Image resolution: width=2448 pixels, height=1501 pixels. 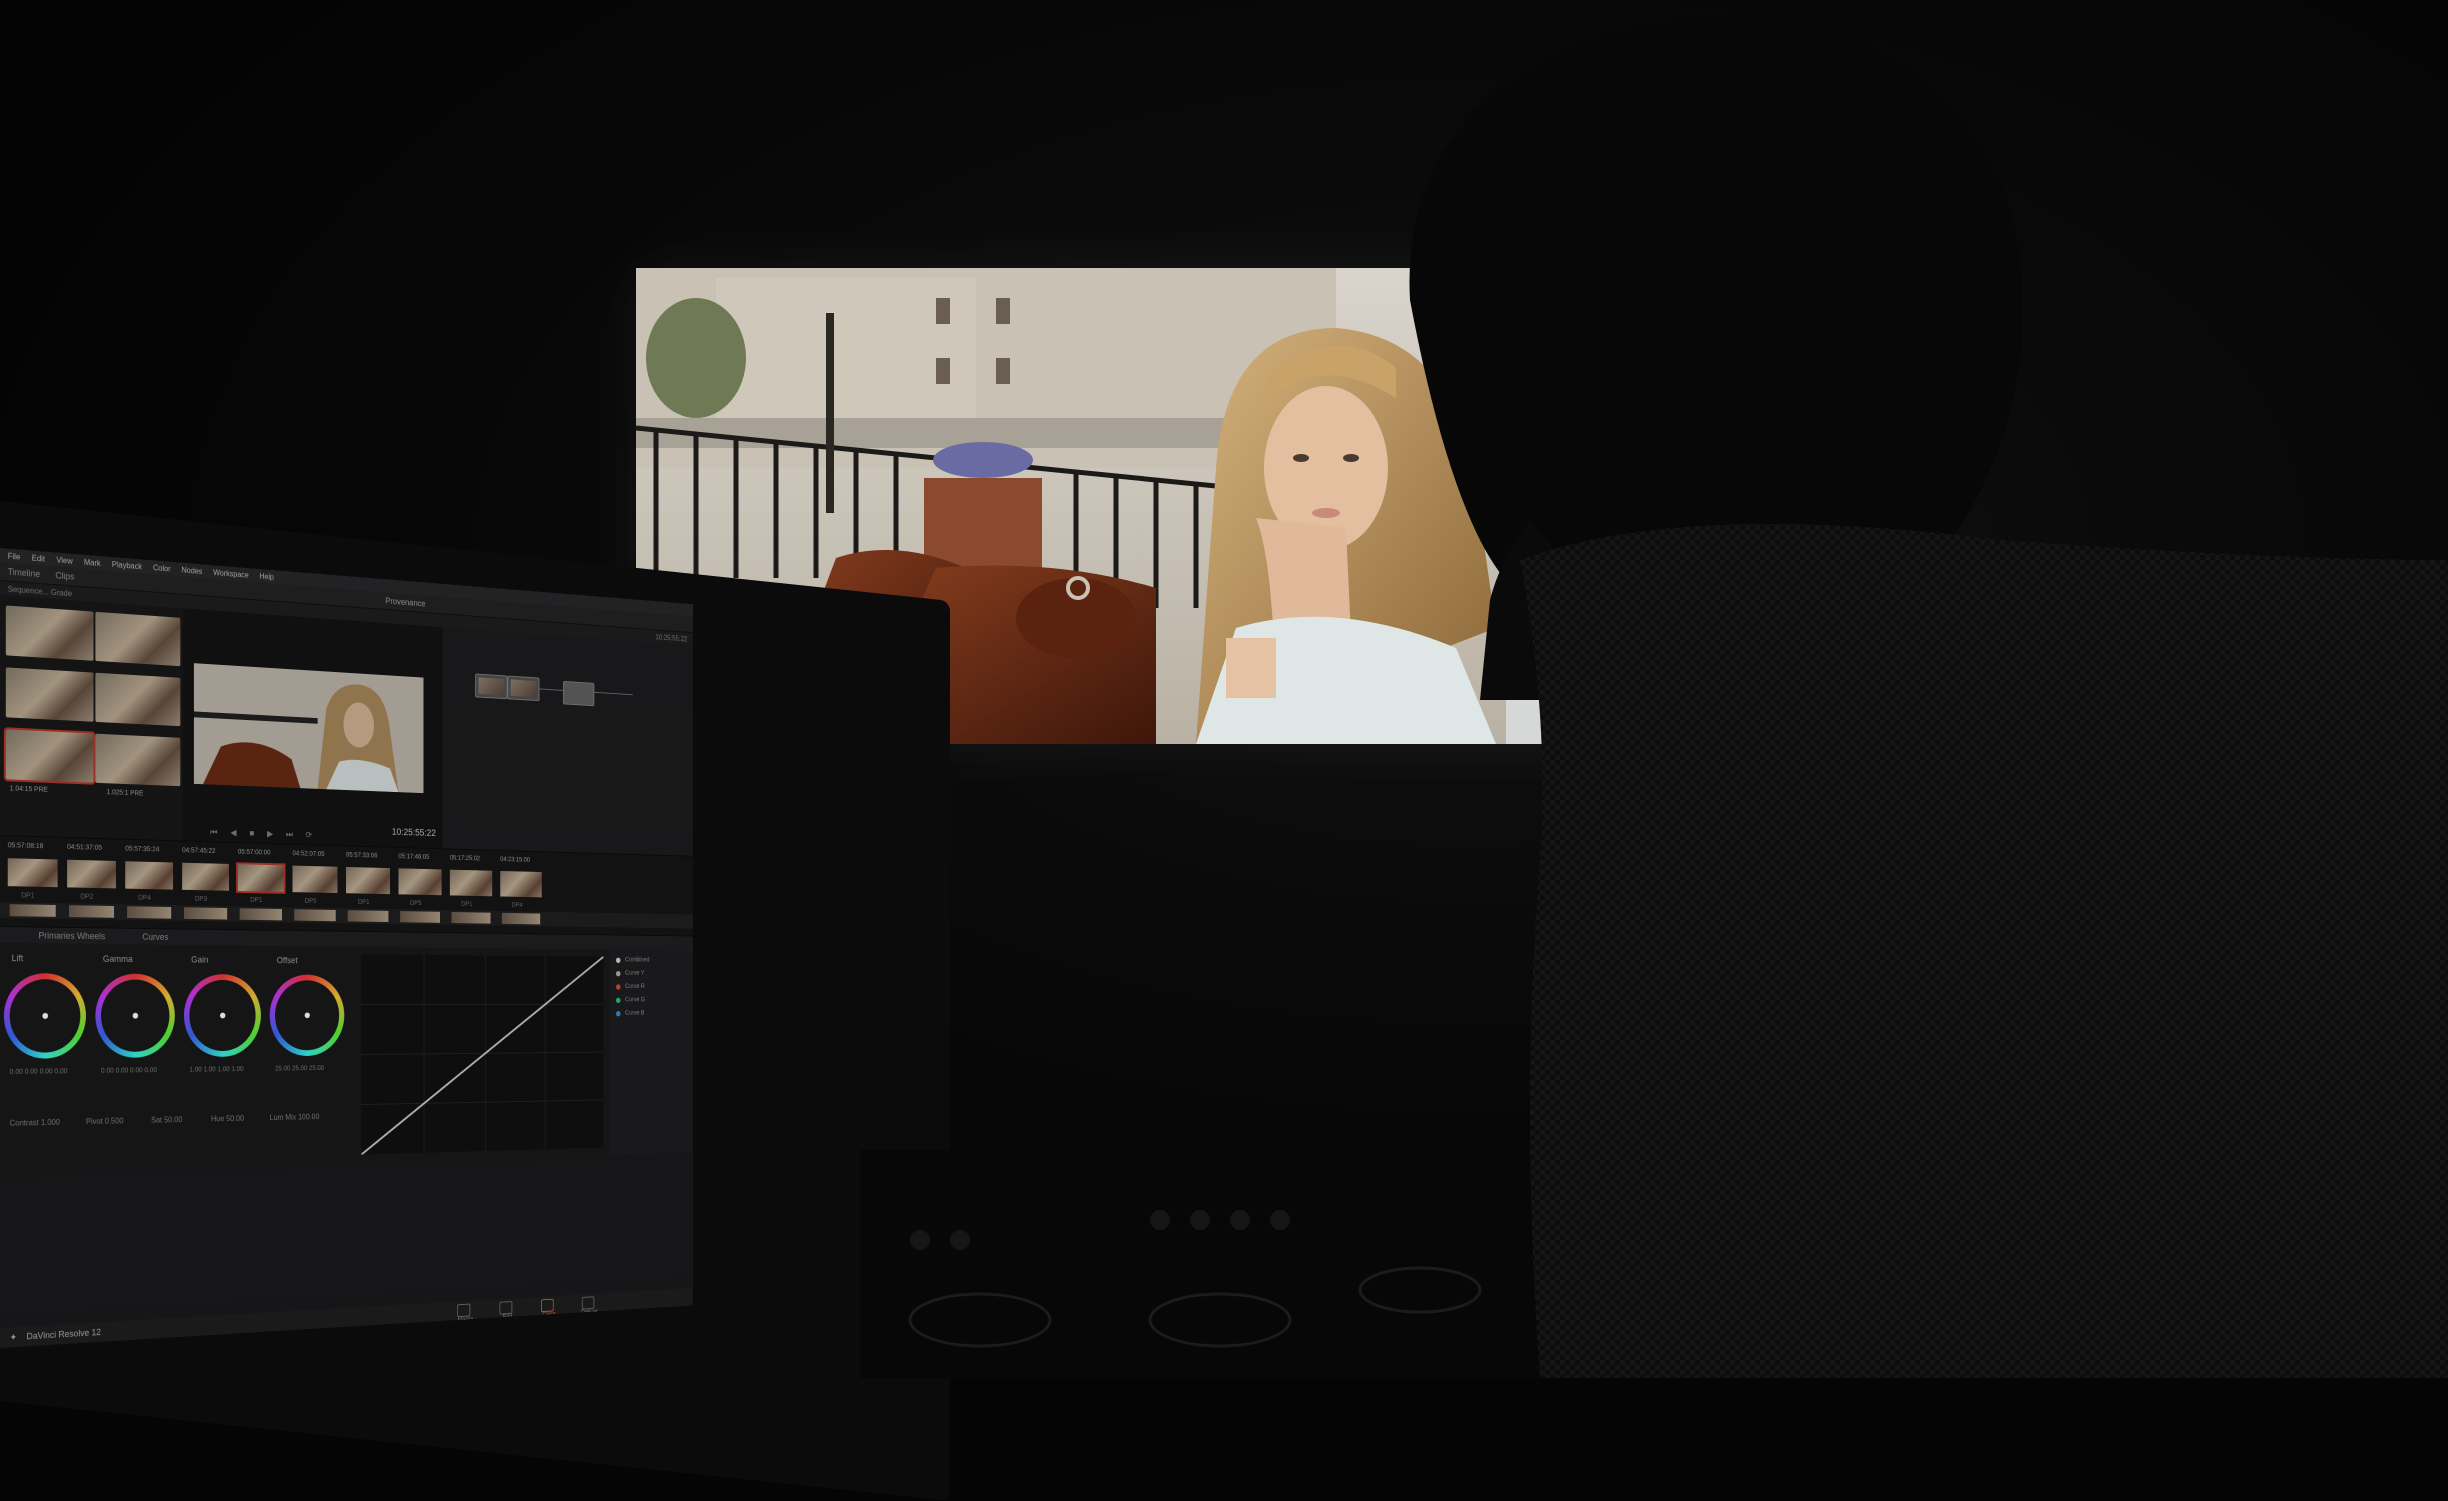 What do you see at coordinates (26, 846) in the screenshot?
I see `clip-timecode: 05:57:08:18` at bounding box center [26, 846].